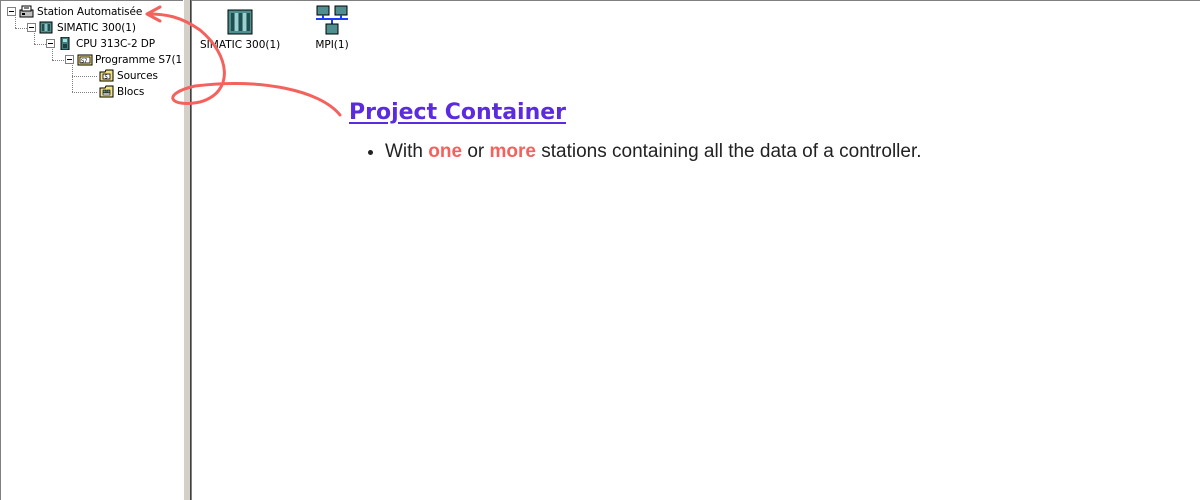 The height and width of the screenshot is (500, 1200). I want to click on svg-text: S7, so click(84, 62).